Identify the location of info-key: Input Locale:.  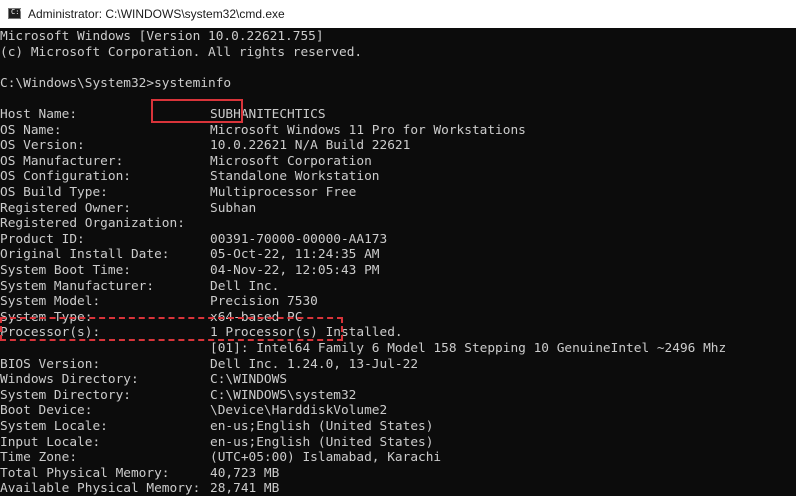
(50, 442).